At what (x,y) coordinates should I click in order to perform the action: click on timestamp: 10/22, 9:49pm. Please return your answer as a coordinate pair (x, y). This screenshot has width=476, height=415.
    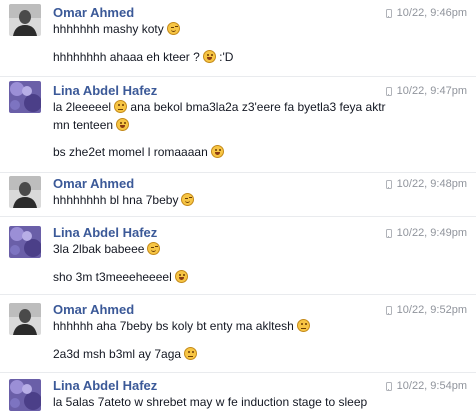
    Looking at the image, I should click on (426, 233).